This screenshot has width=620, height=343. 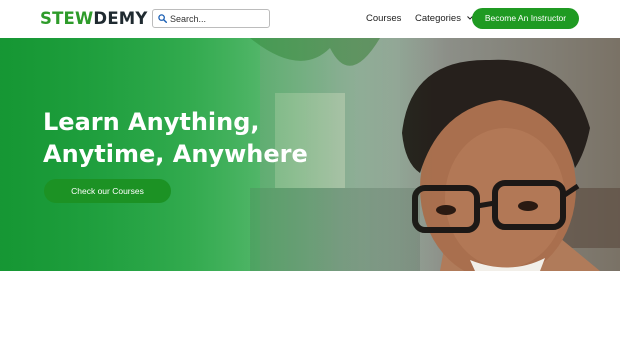 What do you see at coordinates (162, 18) in the screenshot?
I see `search-icon` at bounding box center [162, 18].